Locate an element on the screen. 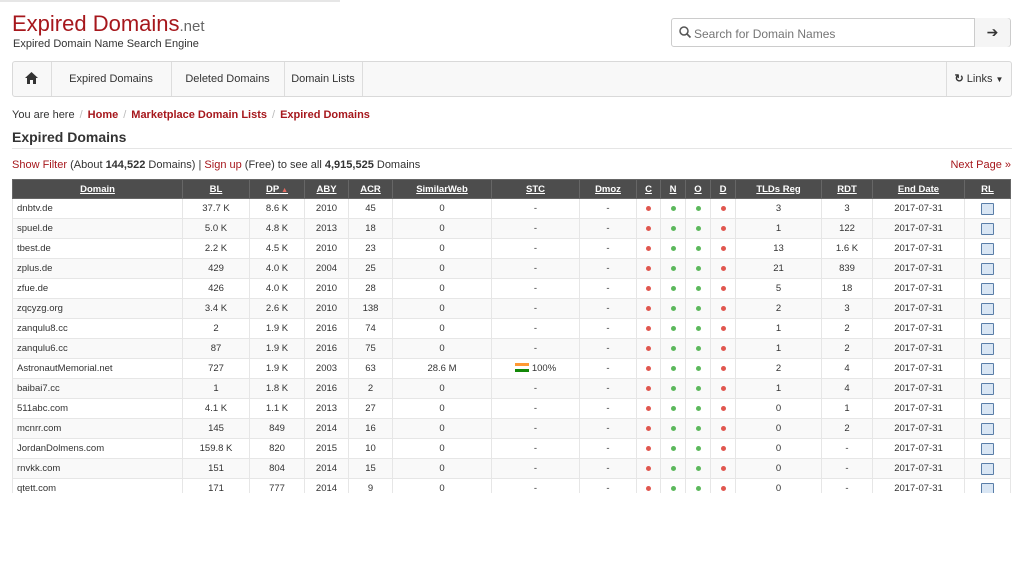  site-logo: Expired Domains.net is located at coordinates (108, 25).